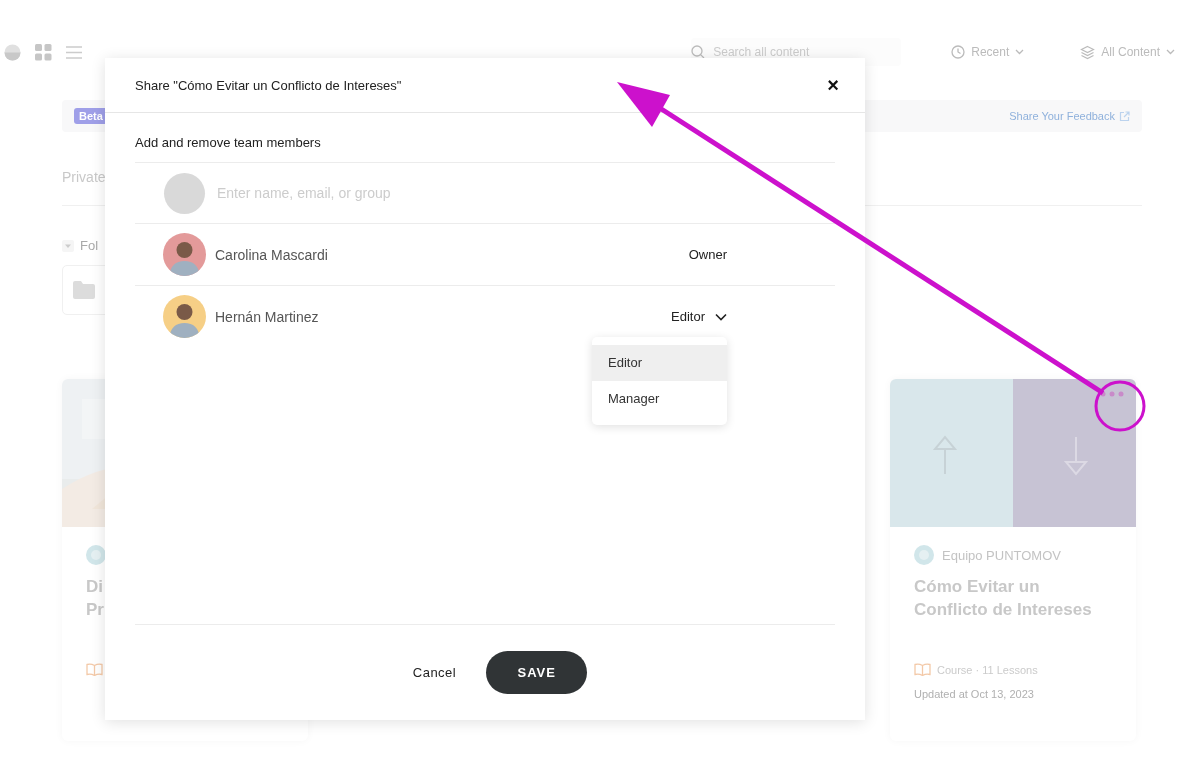  I want to click on beta-badge: Beta, so click(91, 116).